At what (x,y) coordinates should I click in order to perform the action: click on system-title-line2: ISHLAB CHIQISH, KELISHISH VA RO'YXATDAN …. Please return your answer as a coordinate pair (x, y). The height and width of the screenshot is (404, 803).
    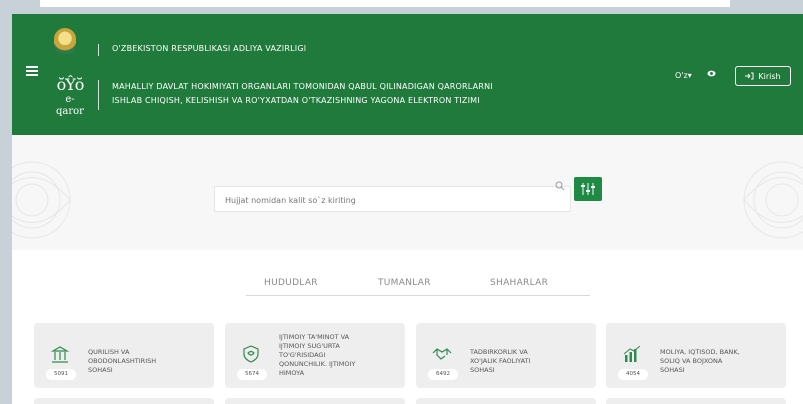
    Looking at the image, I should click on (296, 100).